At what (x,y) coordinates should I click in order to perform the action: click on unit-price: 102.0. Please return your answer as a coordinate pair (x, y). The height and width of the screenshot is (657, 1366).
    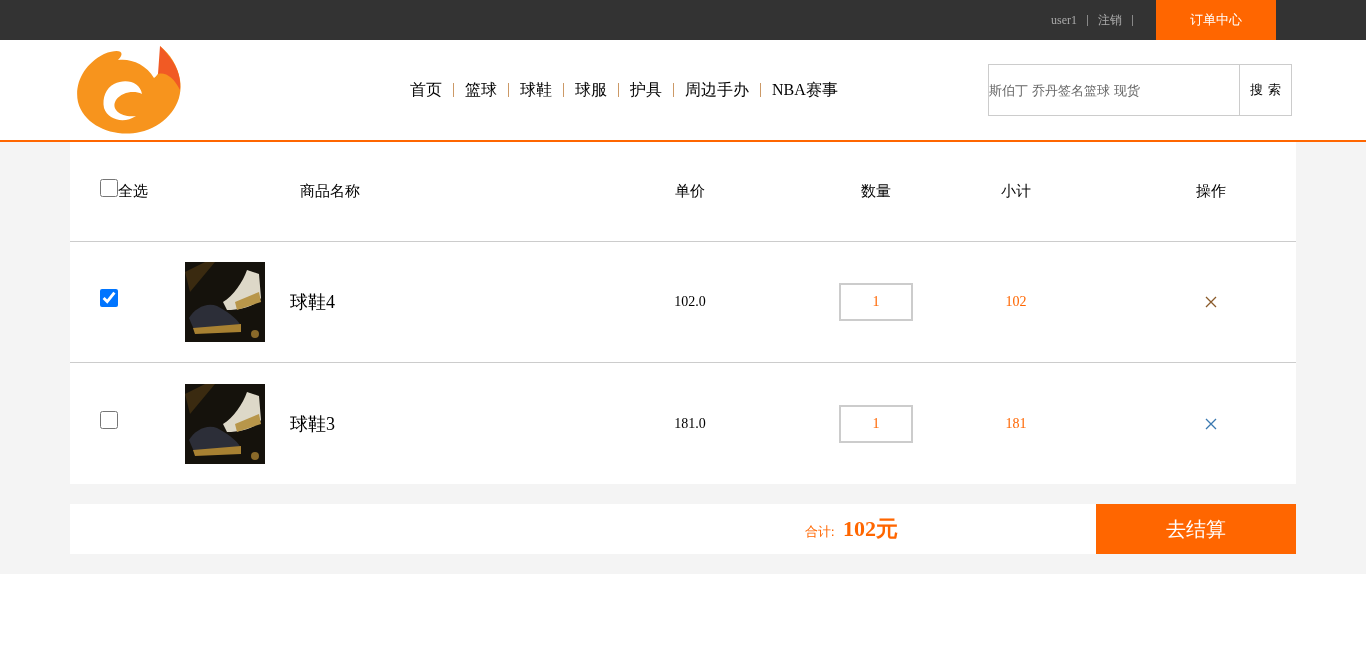
    Looking at the image, I should click on (690, 302).